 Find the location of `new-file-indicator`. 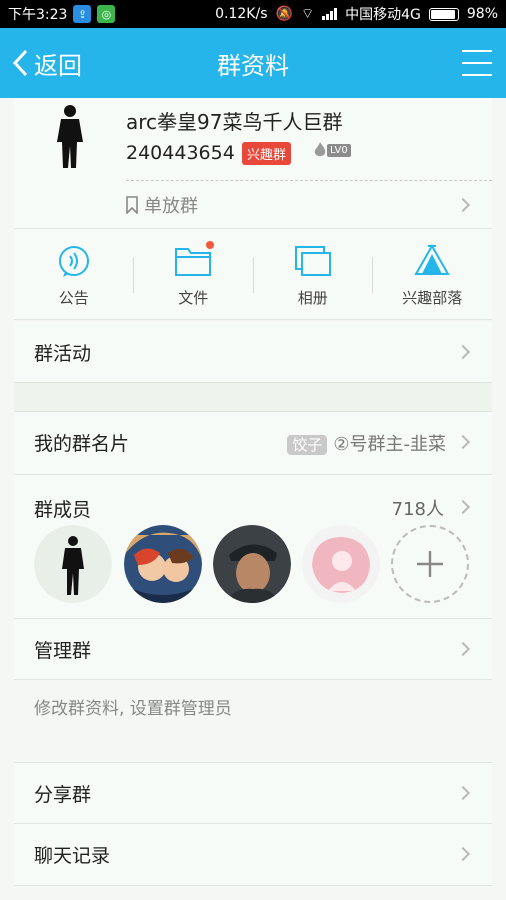

new-file-indicator is located at coordinates (209, 245).